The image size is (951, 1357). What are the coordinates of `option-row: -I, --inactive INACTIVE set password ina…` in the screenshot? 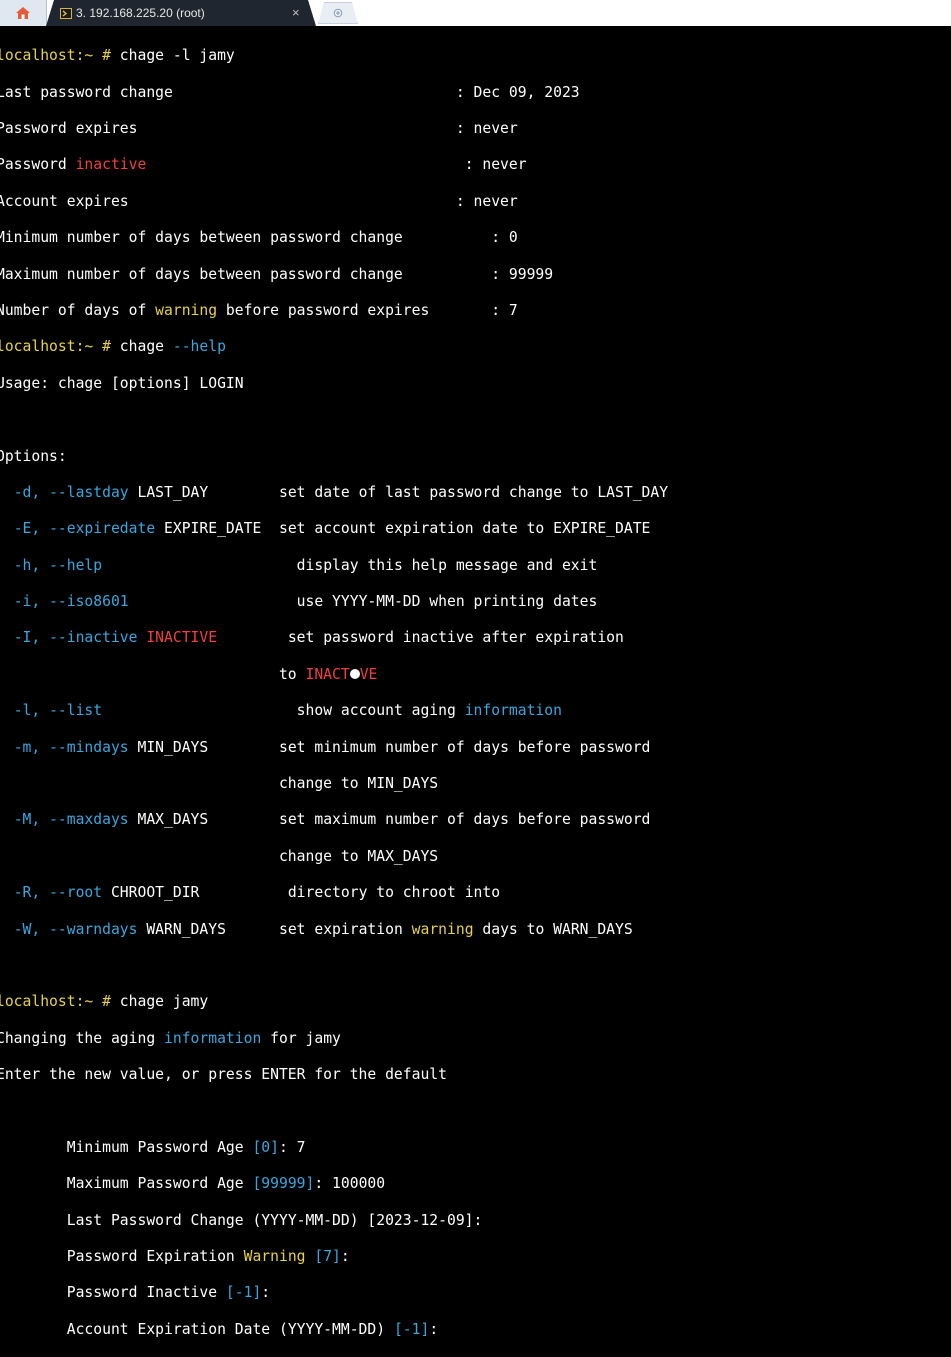 It's located at (475, 638).